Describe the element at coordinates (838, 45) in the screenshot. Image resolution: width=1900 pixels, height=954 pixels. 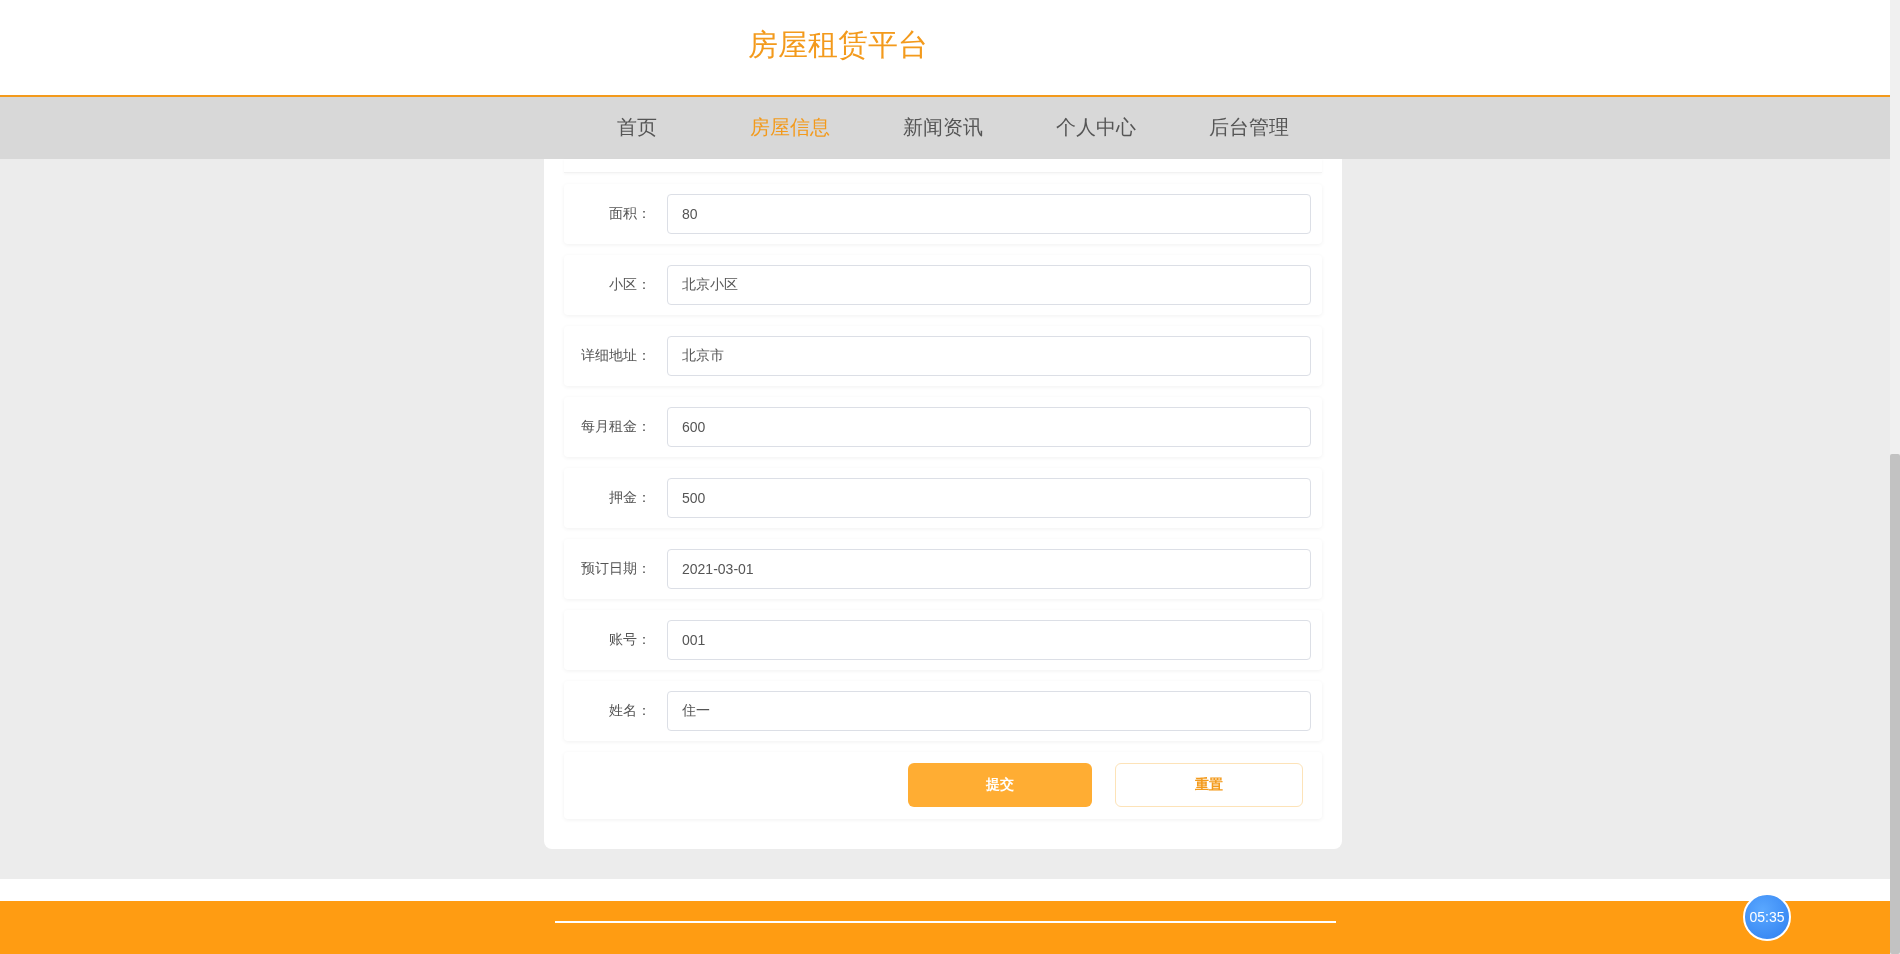
I see `site-title: 房屋租赁平台` at that location.